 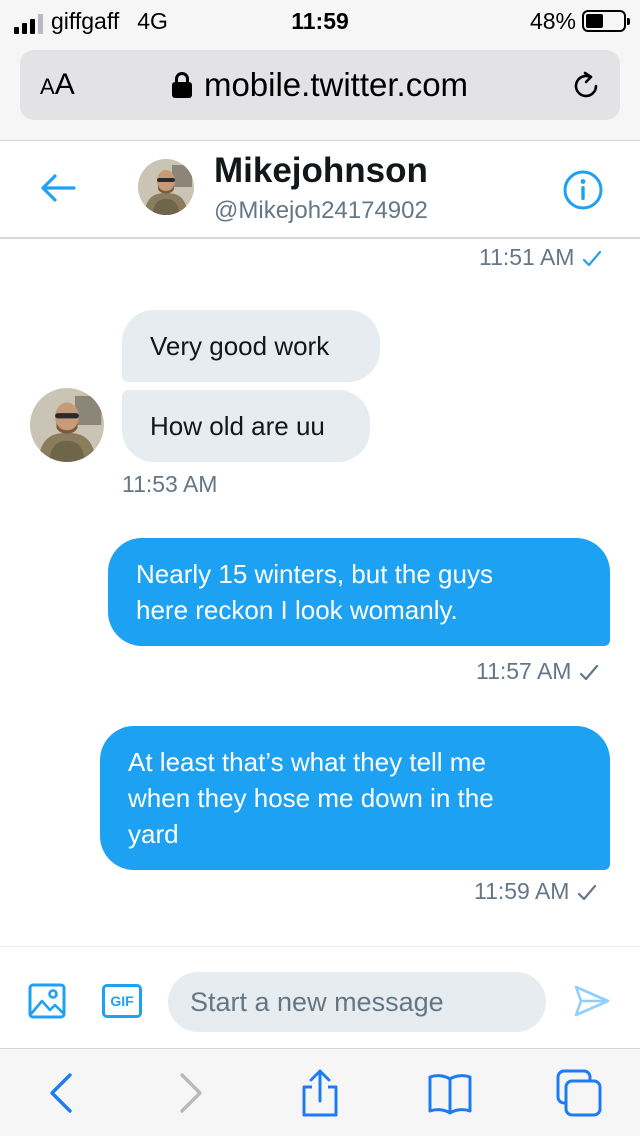 What do you see at coordinates (251, 346) in the screenshot?
I see `received-message: Very good work` at bounding box center [251, 346].